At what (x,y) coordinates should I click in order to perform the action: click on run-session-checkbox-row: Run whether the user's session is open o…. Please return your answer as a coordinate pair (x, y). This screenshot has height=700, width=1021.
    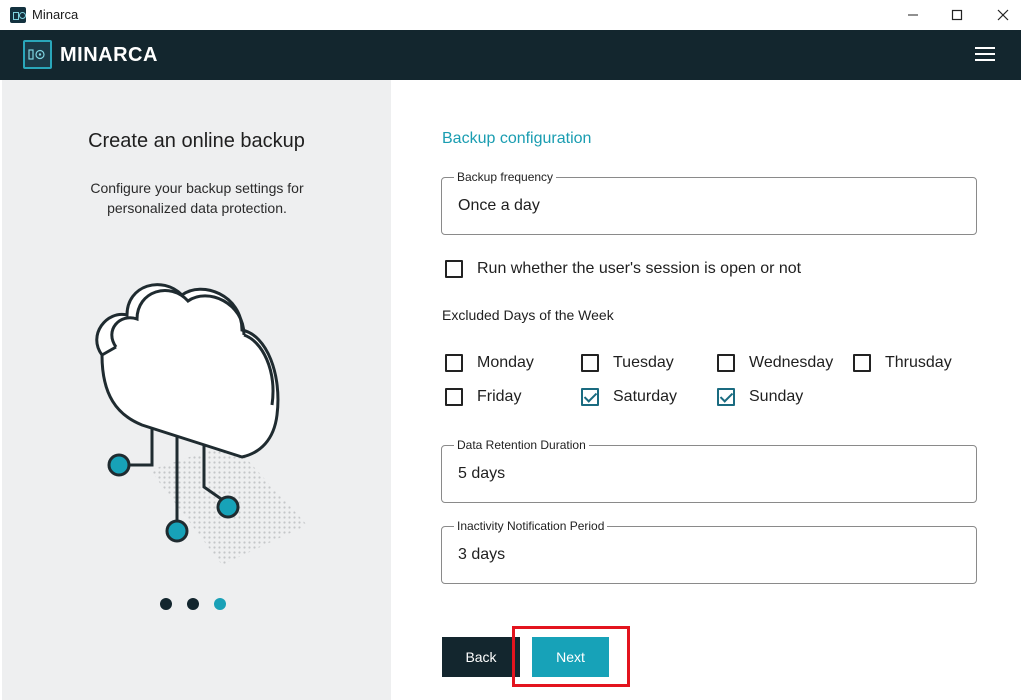
    Looking at the image, I should click on (623, 269).